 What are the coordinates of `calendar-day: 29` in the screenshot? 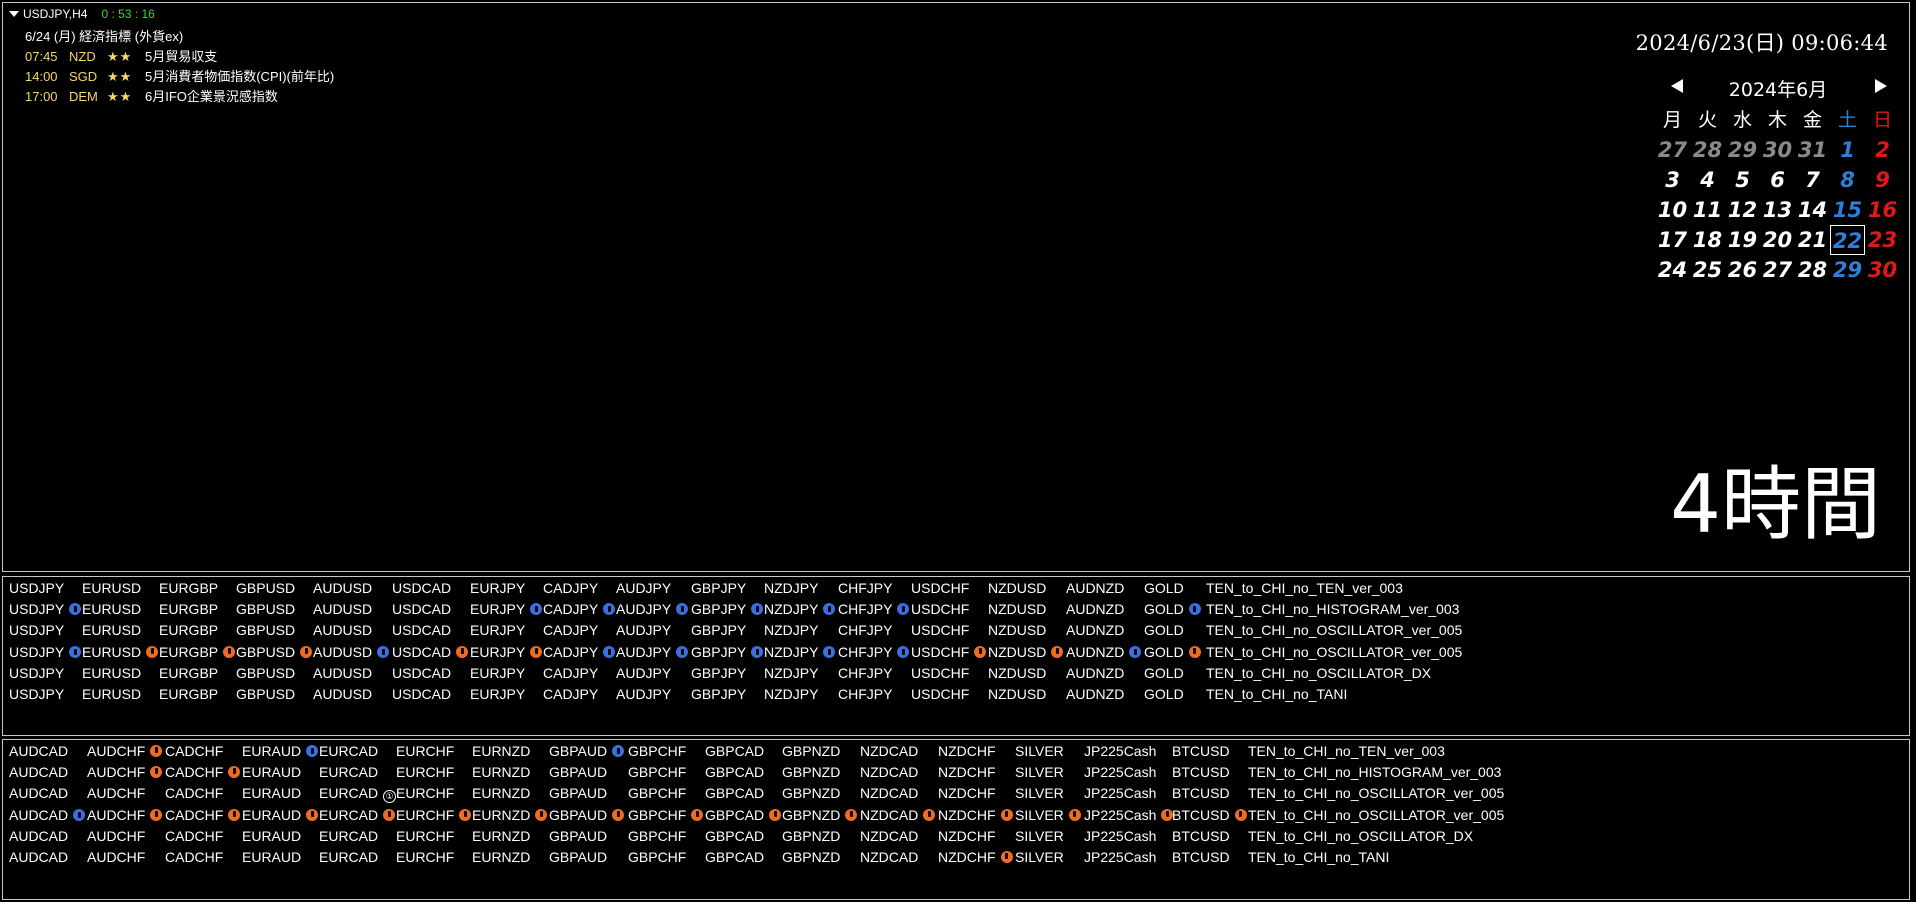 It's located at (1742, 150).